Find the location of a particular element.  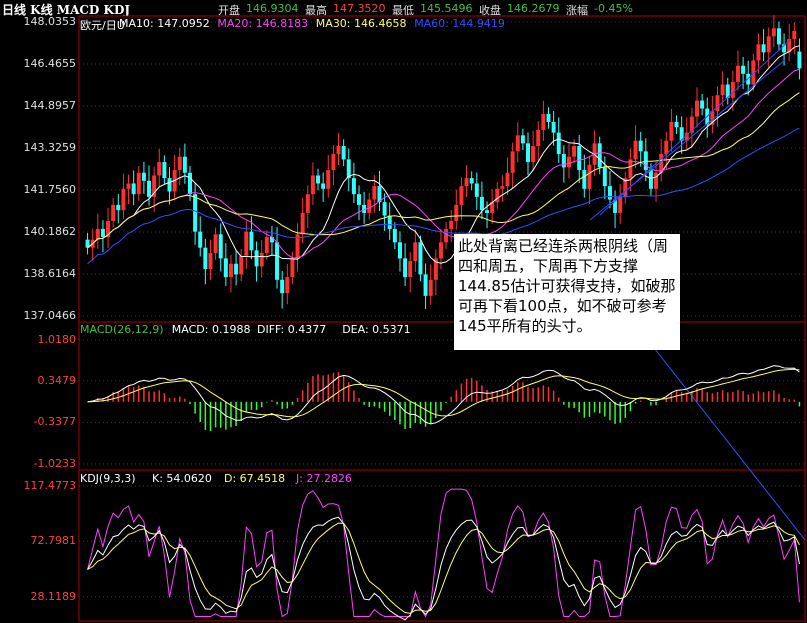

macd-legend-3: DEA: 0.5371 is located at coordinates (376, 329).